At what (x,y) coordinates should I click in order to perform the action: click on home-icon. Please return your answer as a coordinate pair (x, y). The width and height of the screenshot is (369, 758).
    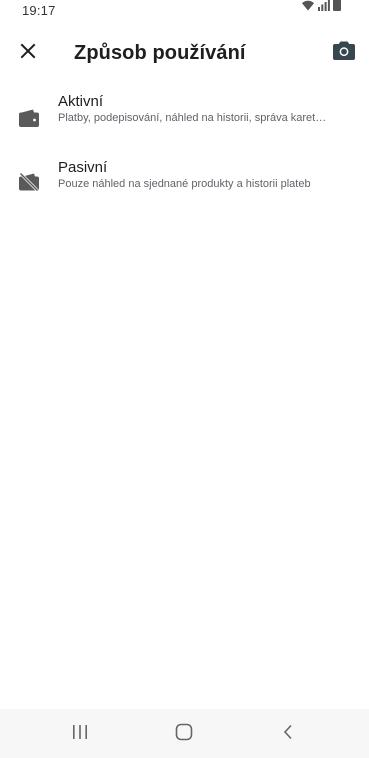
    Looking at the image, I should click on (184, 734).